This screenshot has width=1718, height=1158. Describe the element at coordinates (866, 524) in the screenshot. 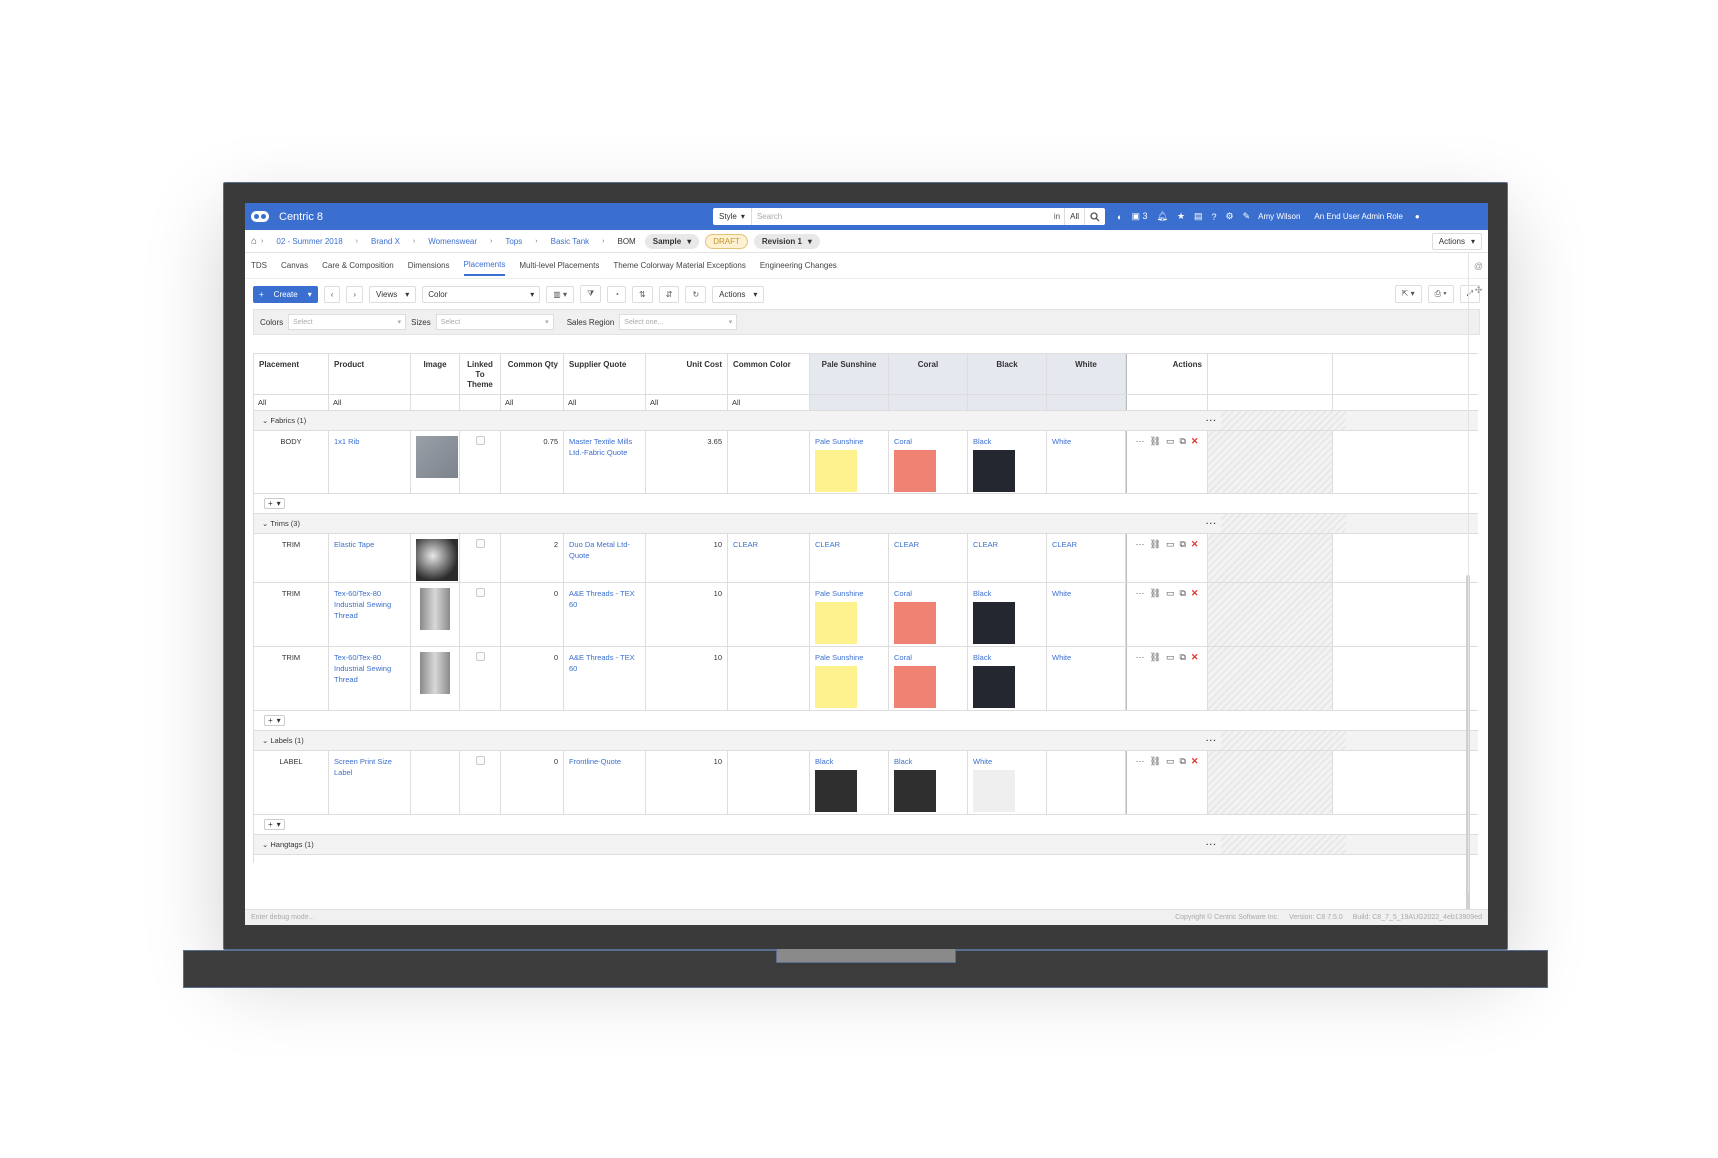

I see `group-trims: ⌄ Trims (3) ···` at that location.